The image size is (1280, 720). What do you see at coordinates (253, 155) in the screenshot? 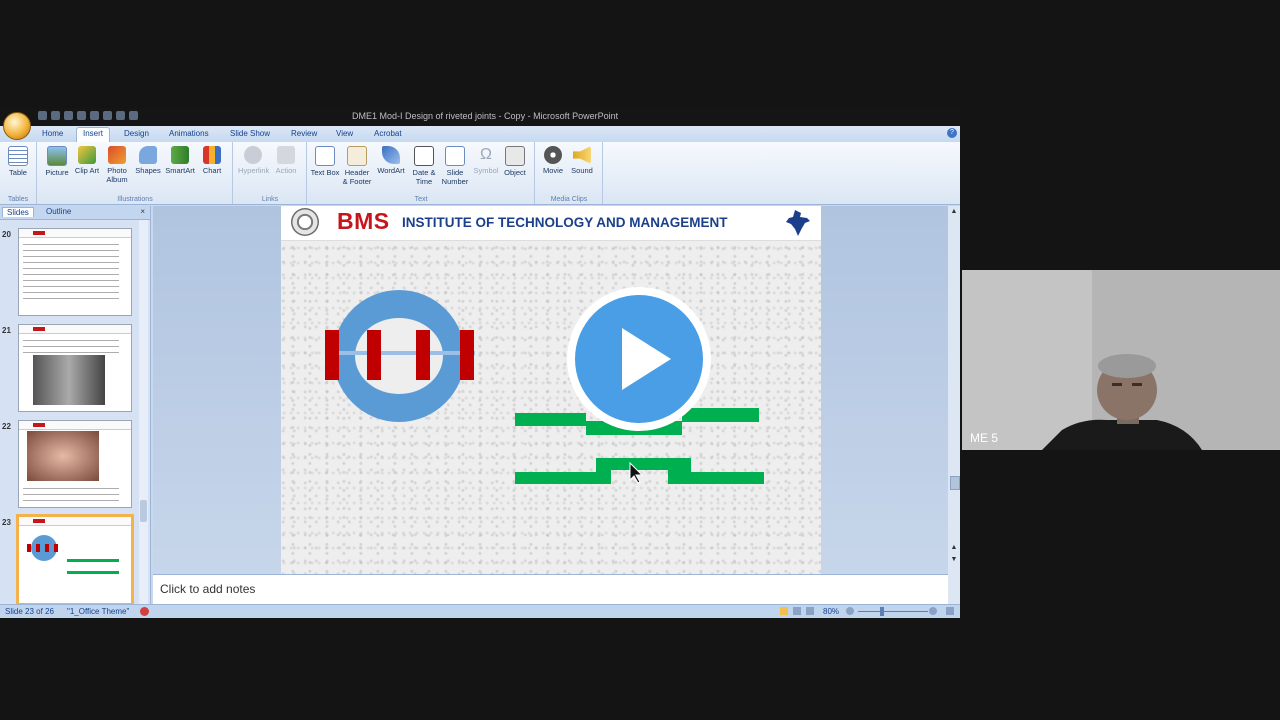
I see `hyperlink-icon` at bounding box center [253, 155].